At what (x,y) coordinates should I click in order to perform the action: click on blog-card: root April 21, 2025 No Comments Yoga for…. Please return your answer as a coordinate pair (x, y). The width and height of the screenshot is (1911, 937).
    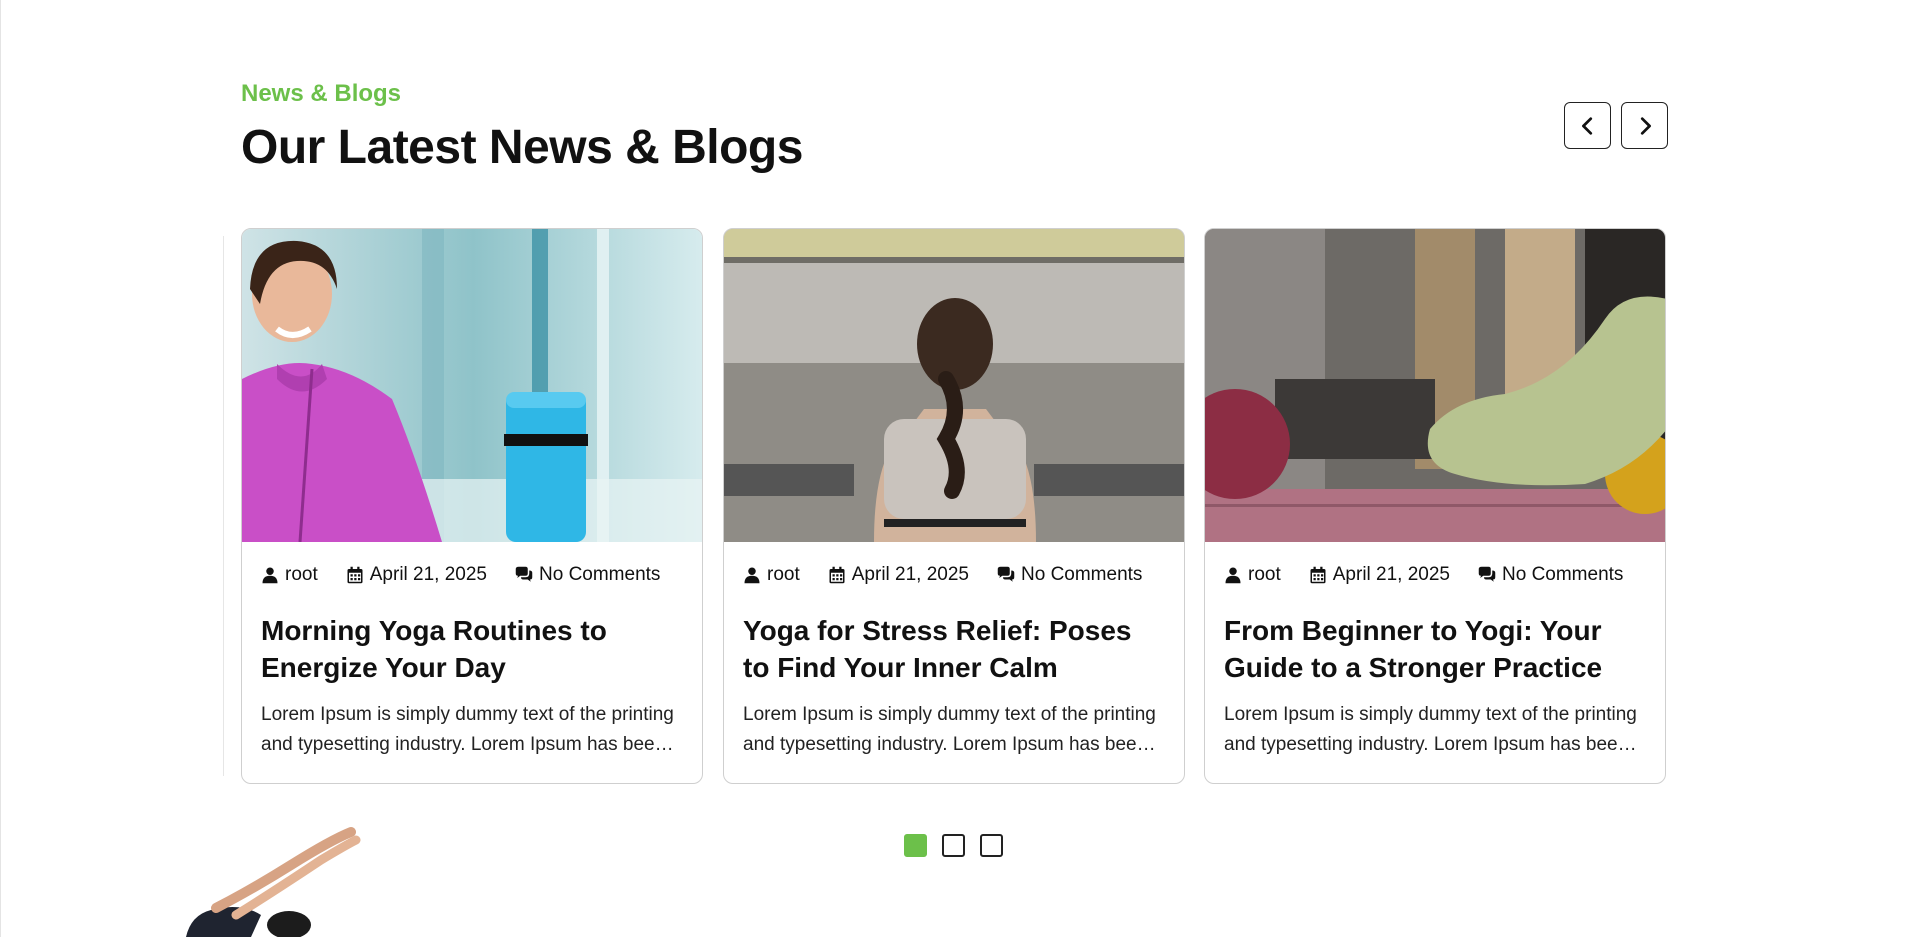
    Looking at the image, I should click on (954, 506).